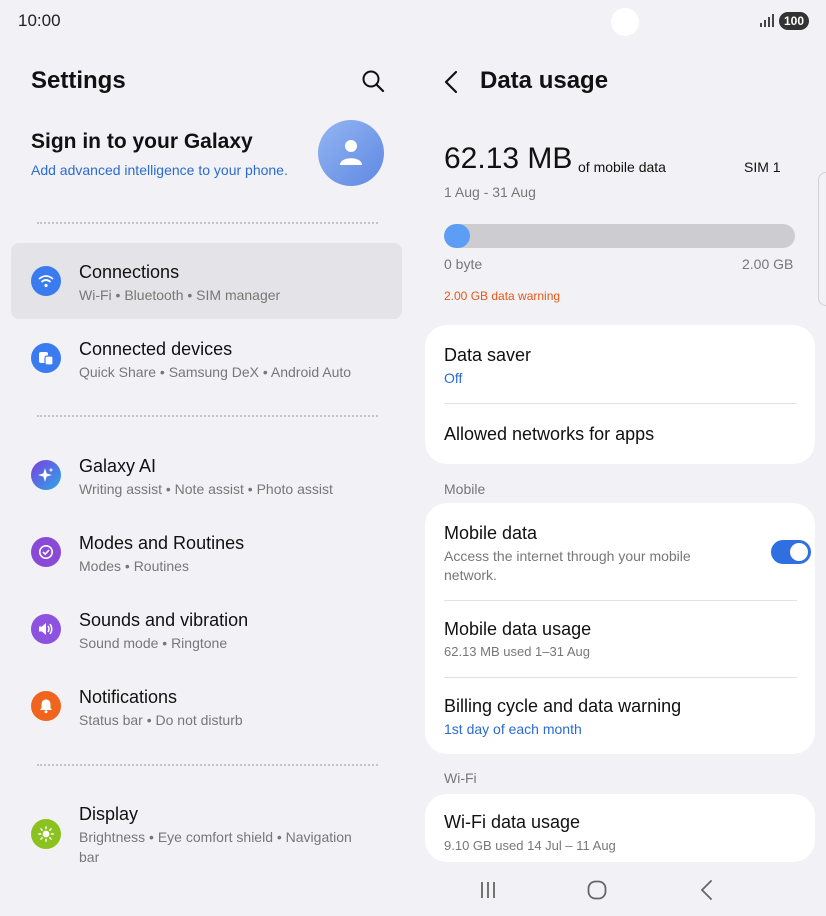 The width and height of the screenshot is (826, 916). What do you see at coordinates (620, 364) in the screenshot?
I see `data-saver-row: Data saver Off` at bounding box center [620, 364].